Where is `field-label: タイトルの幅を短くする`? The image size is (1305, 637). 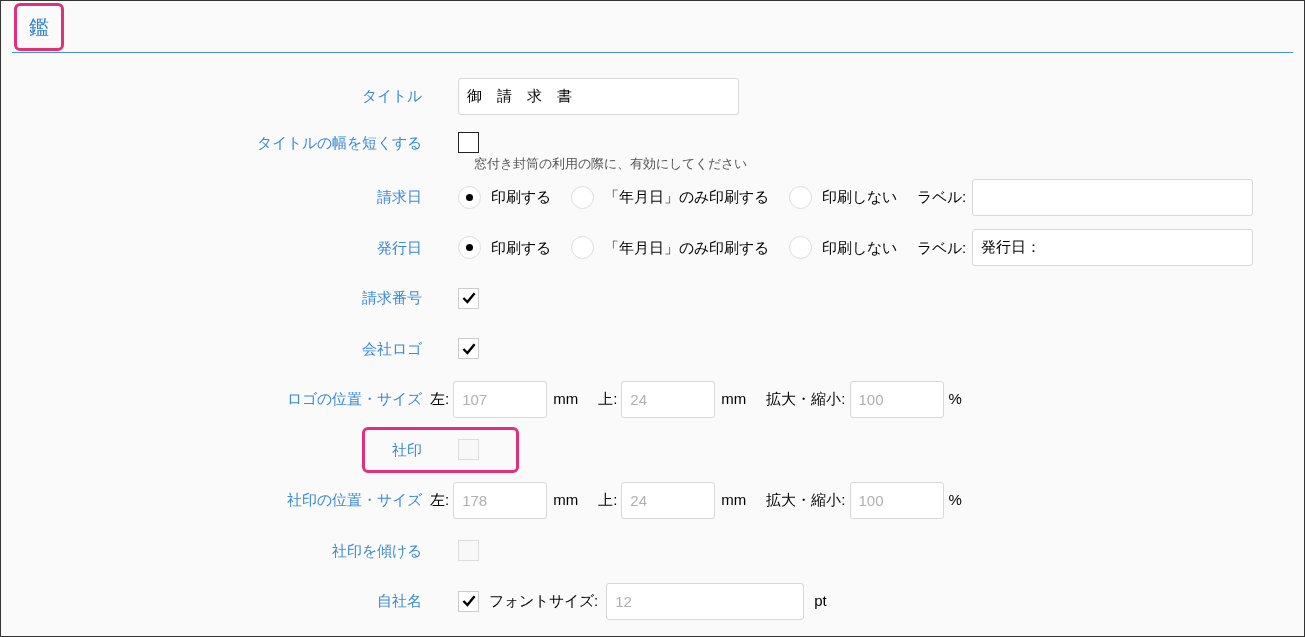
field-label: タイトルの幅を短くする is located at coordinates (339, 142).